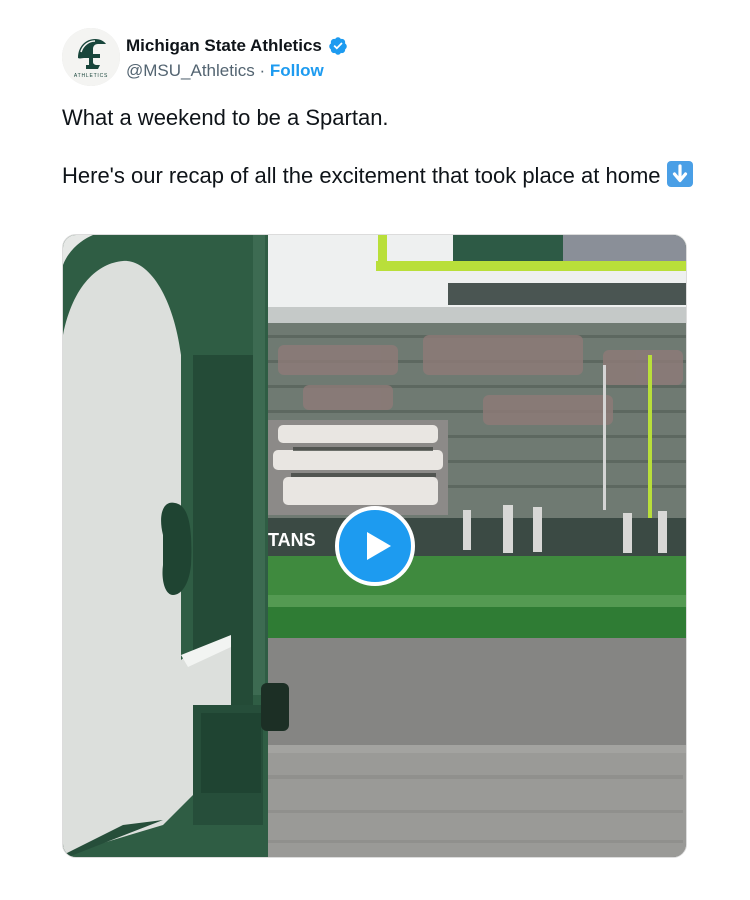 This screenshot has width=750, height=900. Describe the element at coordinates (292, 540) in the screenshot. I see `svg-text: TANS` at that location.